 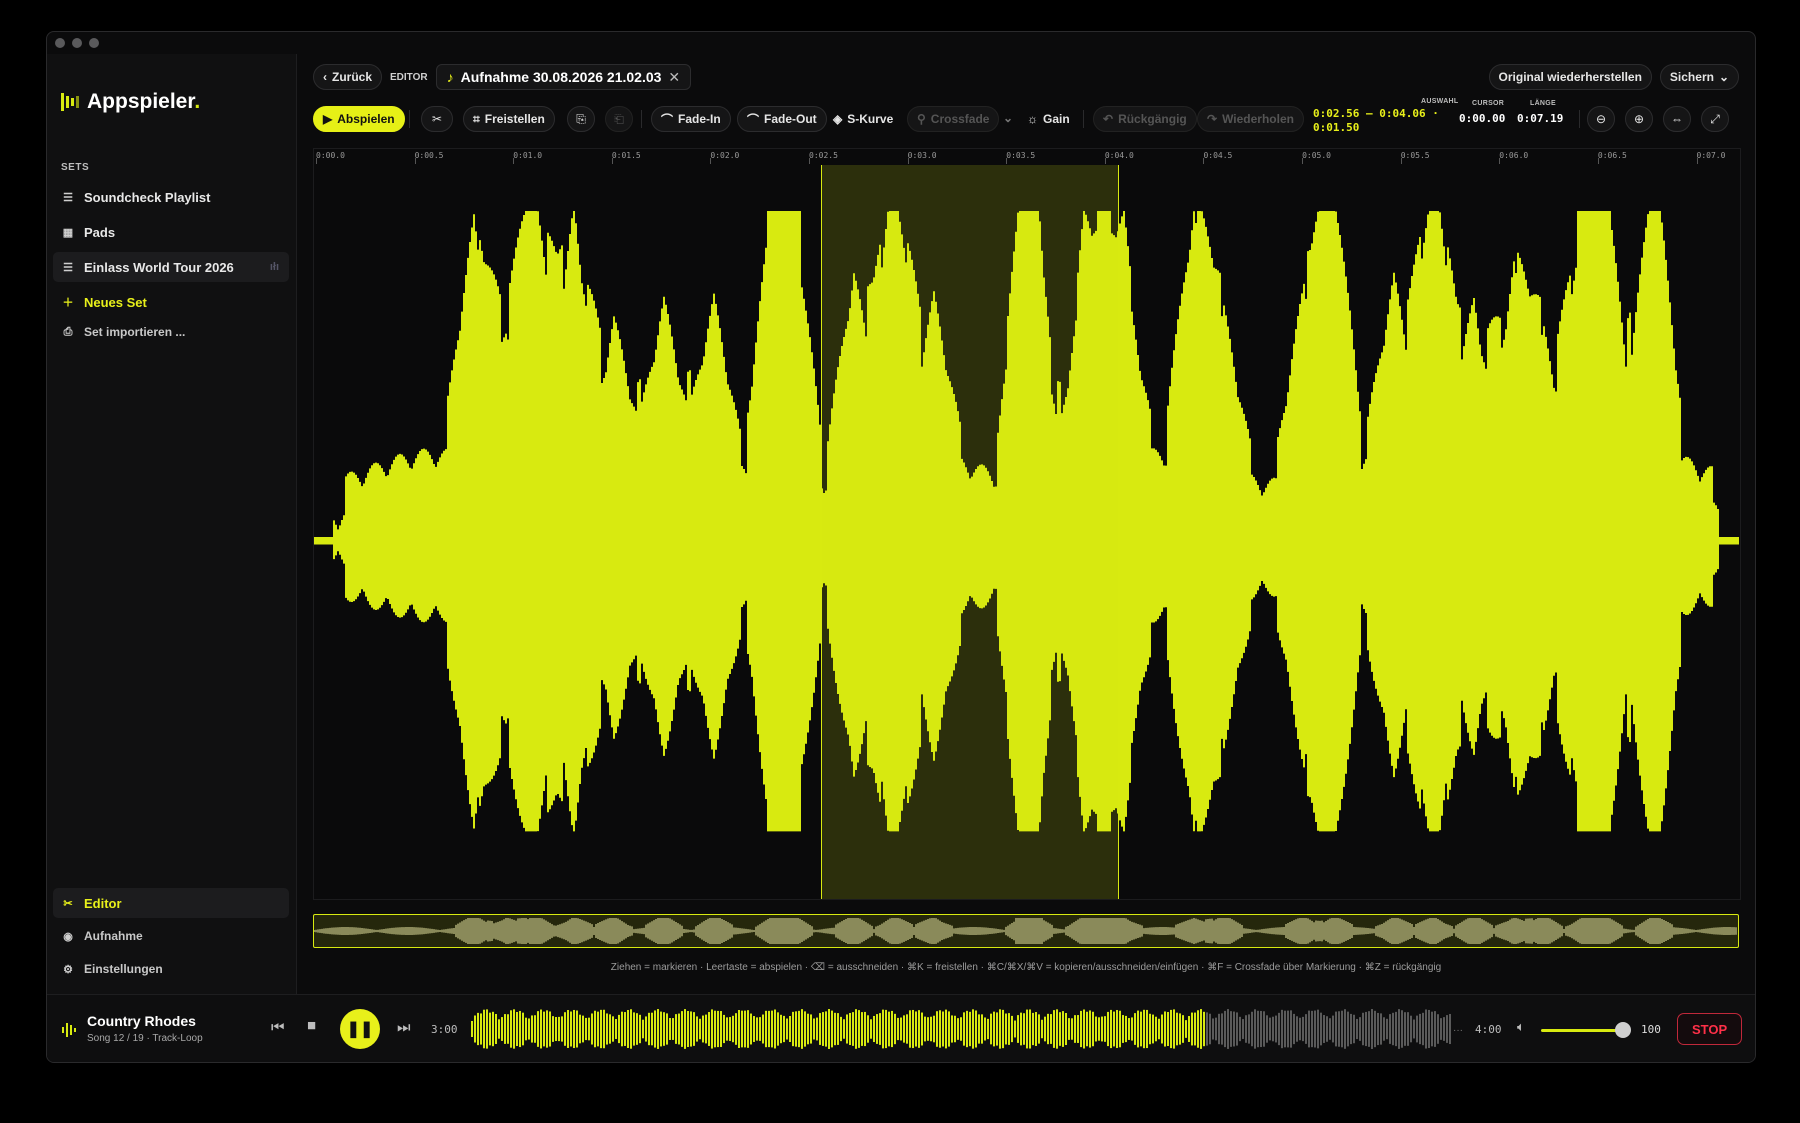 I want to click on file-tab: ♪ Aufnahme 30.08.2026 21.02.03 ✕, so click(x=563, y=77).